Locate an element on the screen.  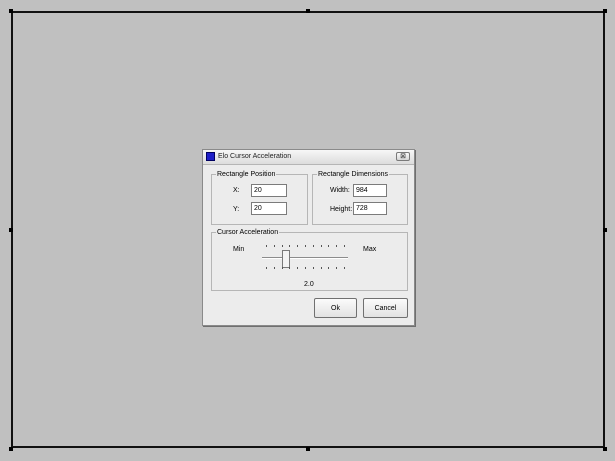
close-icon: ⊠ is located at coordinates (403, 156).